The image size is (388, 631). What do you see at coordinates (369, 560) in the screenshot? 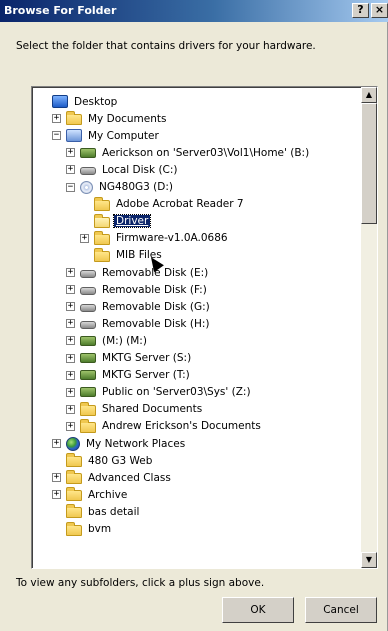
I see `scroll-down-button: ▼` at bounding box center [369, 560].